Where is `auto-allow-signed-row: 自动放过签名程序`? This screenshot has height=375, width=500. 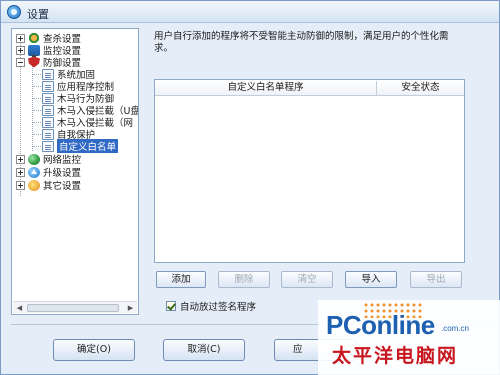
auto-allow-signed-row: 自动放过签名程序 is located at coordinates (211, 306).